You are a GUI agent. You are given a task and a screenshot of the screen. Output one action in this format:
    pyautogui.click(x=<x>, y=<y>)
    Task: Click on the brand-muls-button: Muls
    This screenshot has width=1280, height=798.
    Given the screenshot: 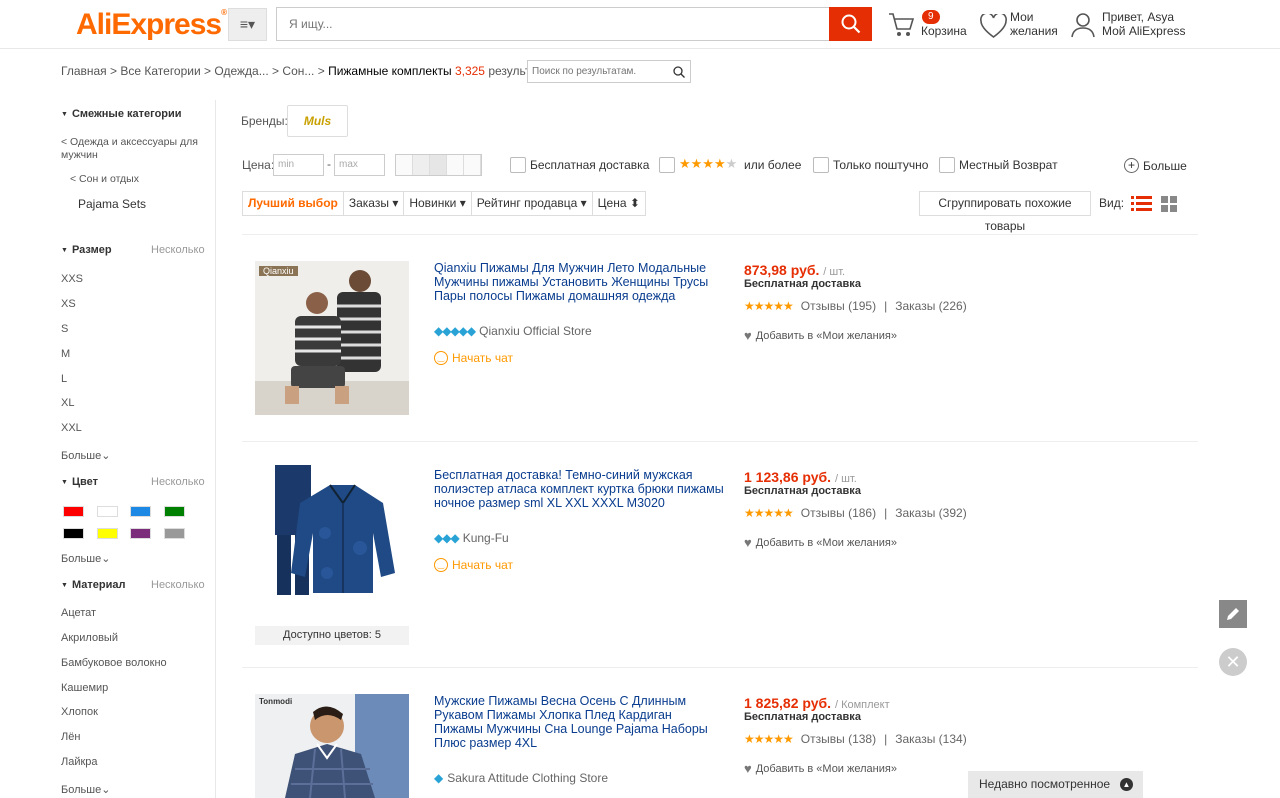 What is the action you would take?
    pyautogui.click(x=317, y=121)
    